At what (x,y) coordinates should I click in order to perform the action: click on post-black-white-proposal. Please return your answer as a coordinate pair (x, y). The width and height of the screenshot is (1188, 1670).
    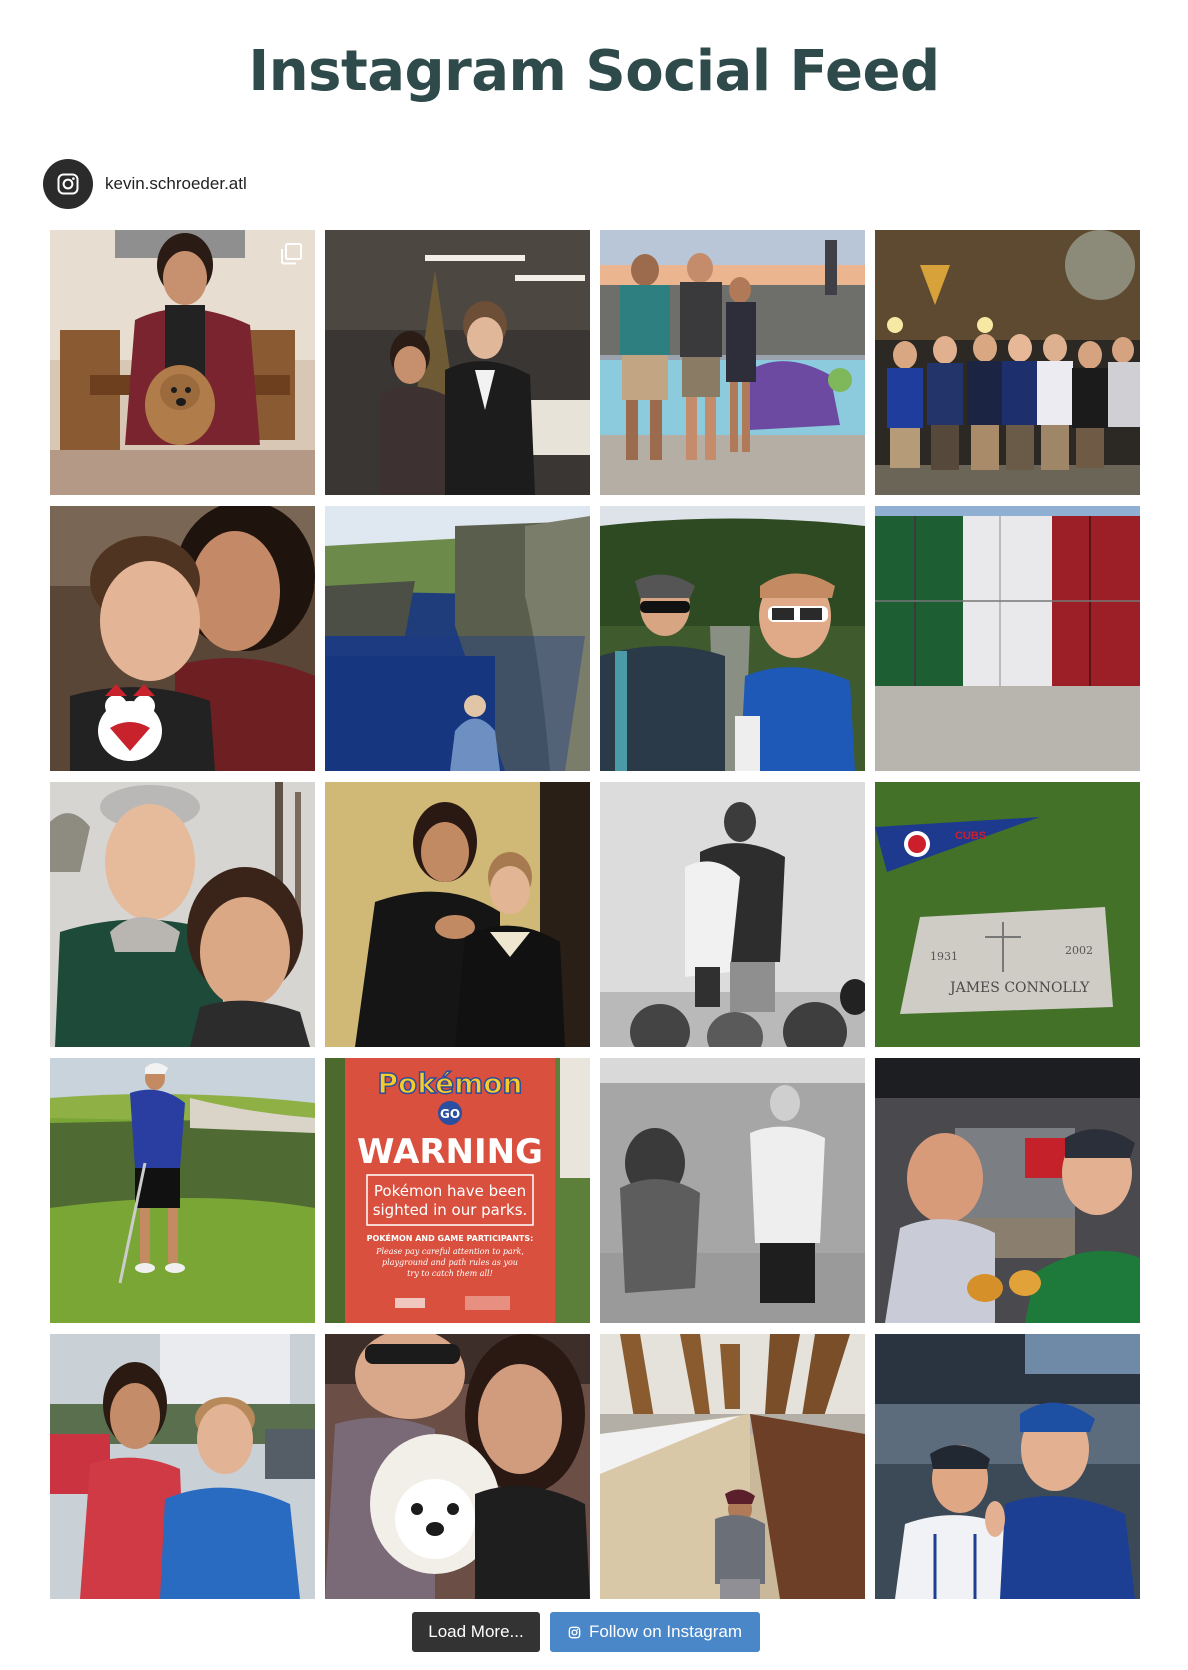
    Looking at the image, I should click on (732, 1190).